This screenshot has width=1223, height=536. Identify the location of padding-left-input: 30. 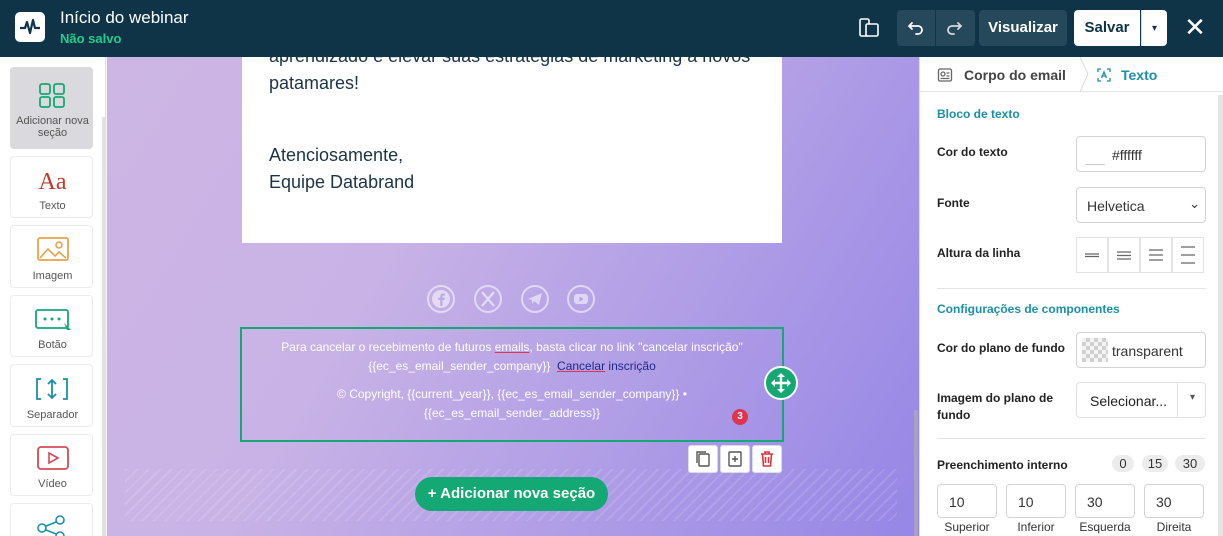
(1105, 501).